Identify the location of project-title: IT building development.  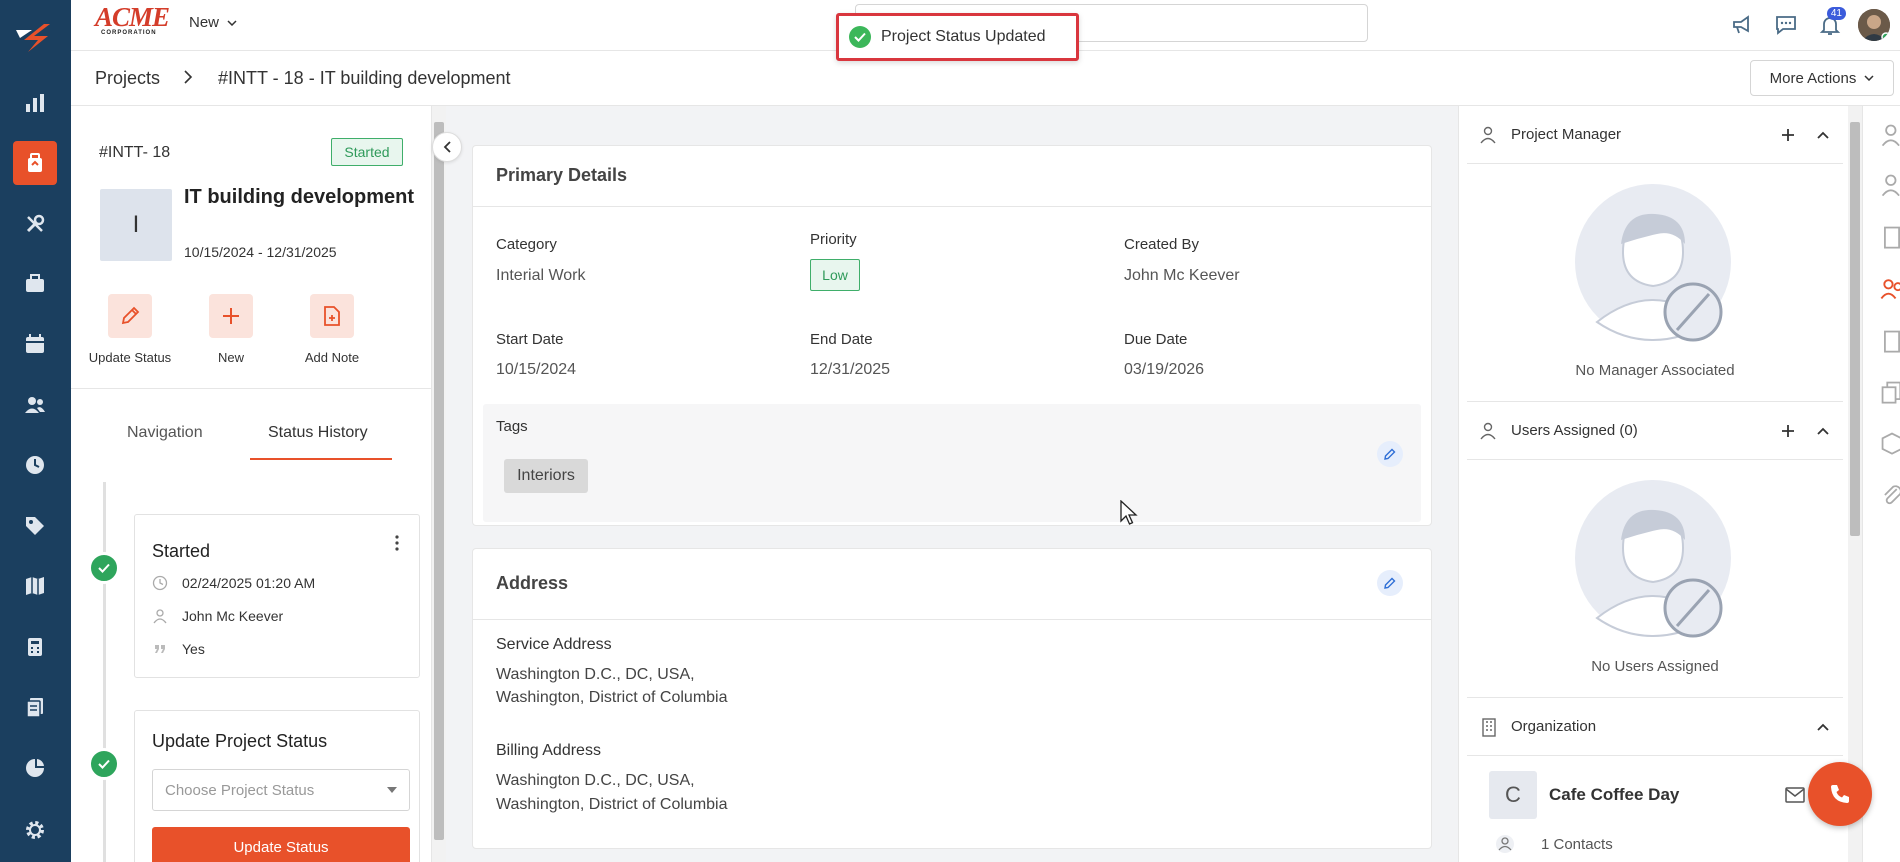
(299, 197).